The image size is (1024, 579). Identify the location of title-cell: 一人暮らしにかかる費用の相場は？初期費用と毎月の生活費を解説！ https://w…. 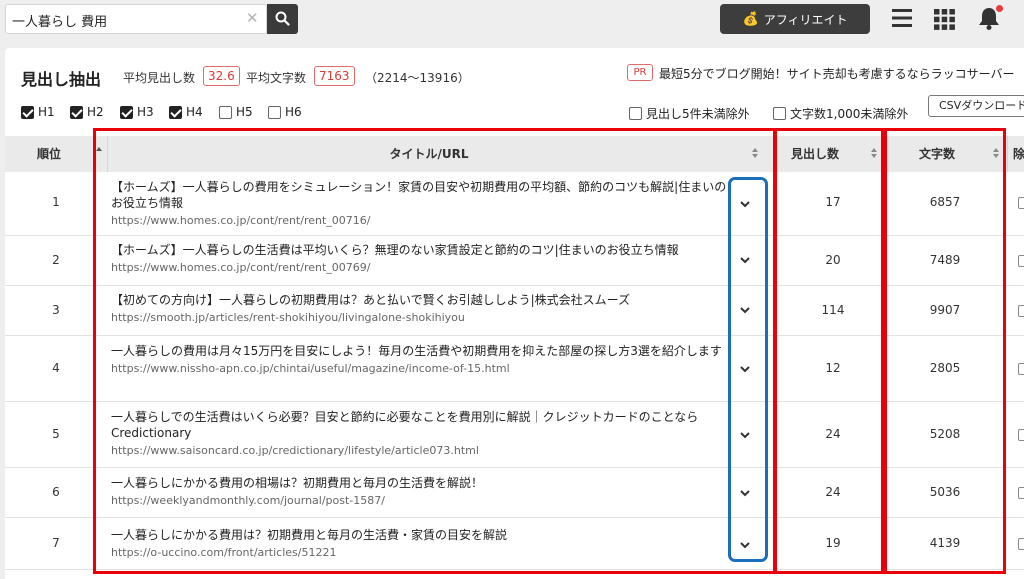
(420, 491).